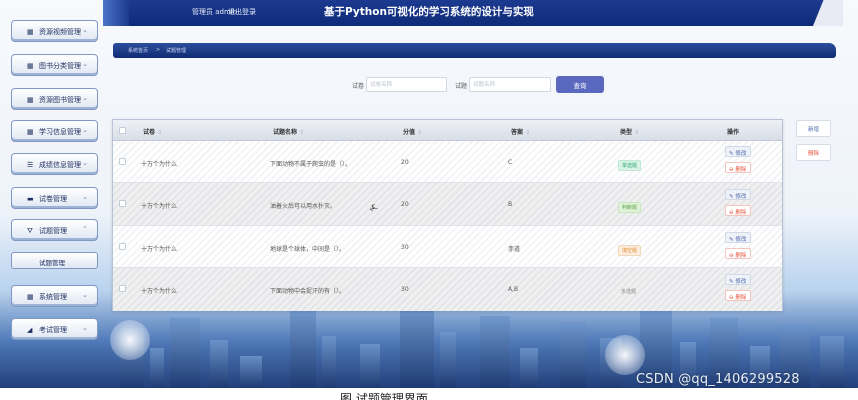  Describe the element at coordinates (630, 207) in the screenshot. I see `type-badge: 判断题` at that location.